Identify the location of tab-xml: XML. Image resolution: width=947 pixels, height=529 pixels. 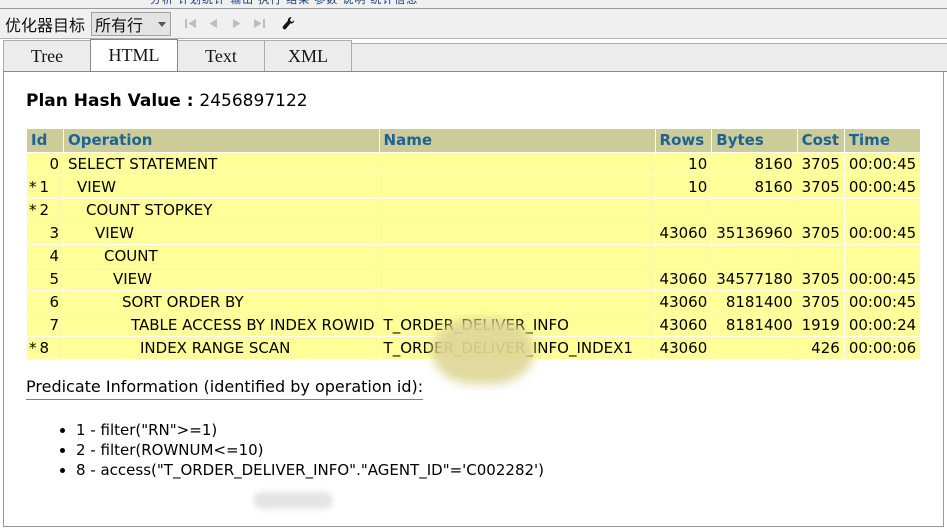
(308, 55).